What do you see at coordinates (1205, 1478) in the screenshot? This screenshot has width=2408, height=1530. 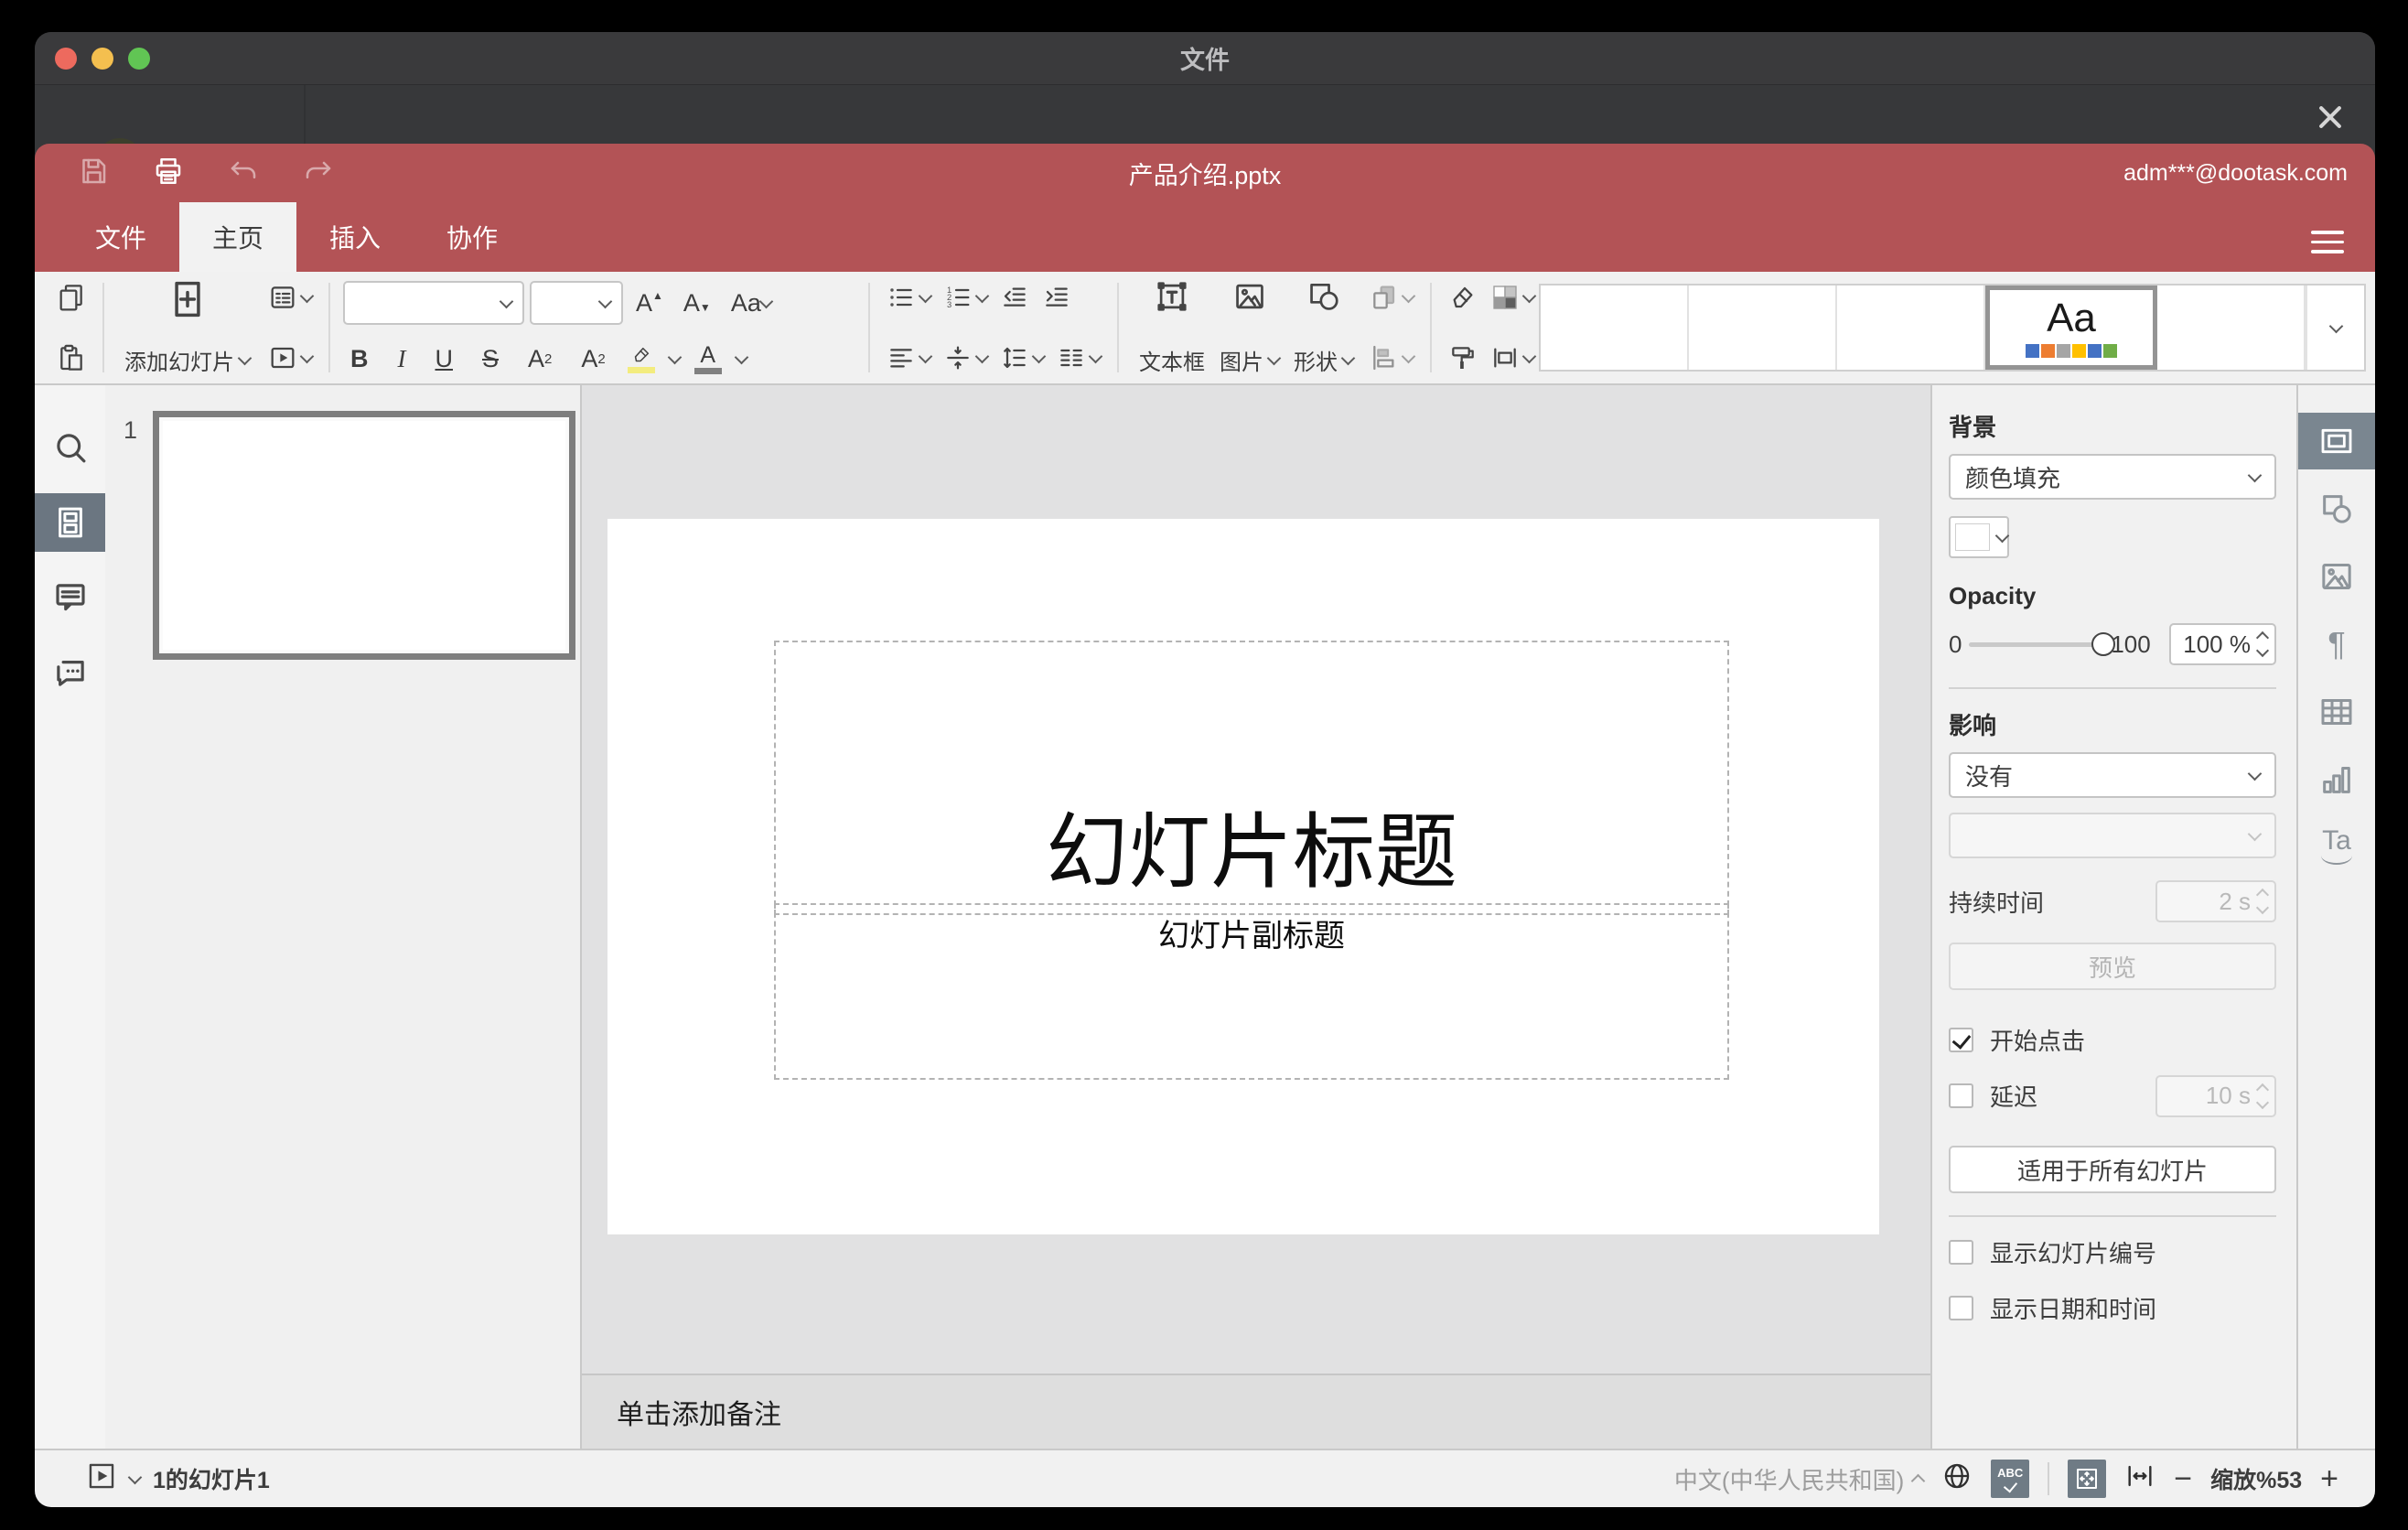 I see `statusbar: 1的幻灯片1 中文(中华人民共和国) ABC − 缩放%53 +` at bounding box center [1205, 1478].